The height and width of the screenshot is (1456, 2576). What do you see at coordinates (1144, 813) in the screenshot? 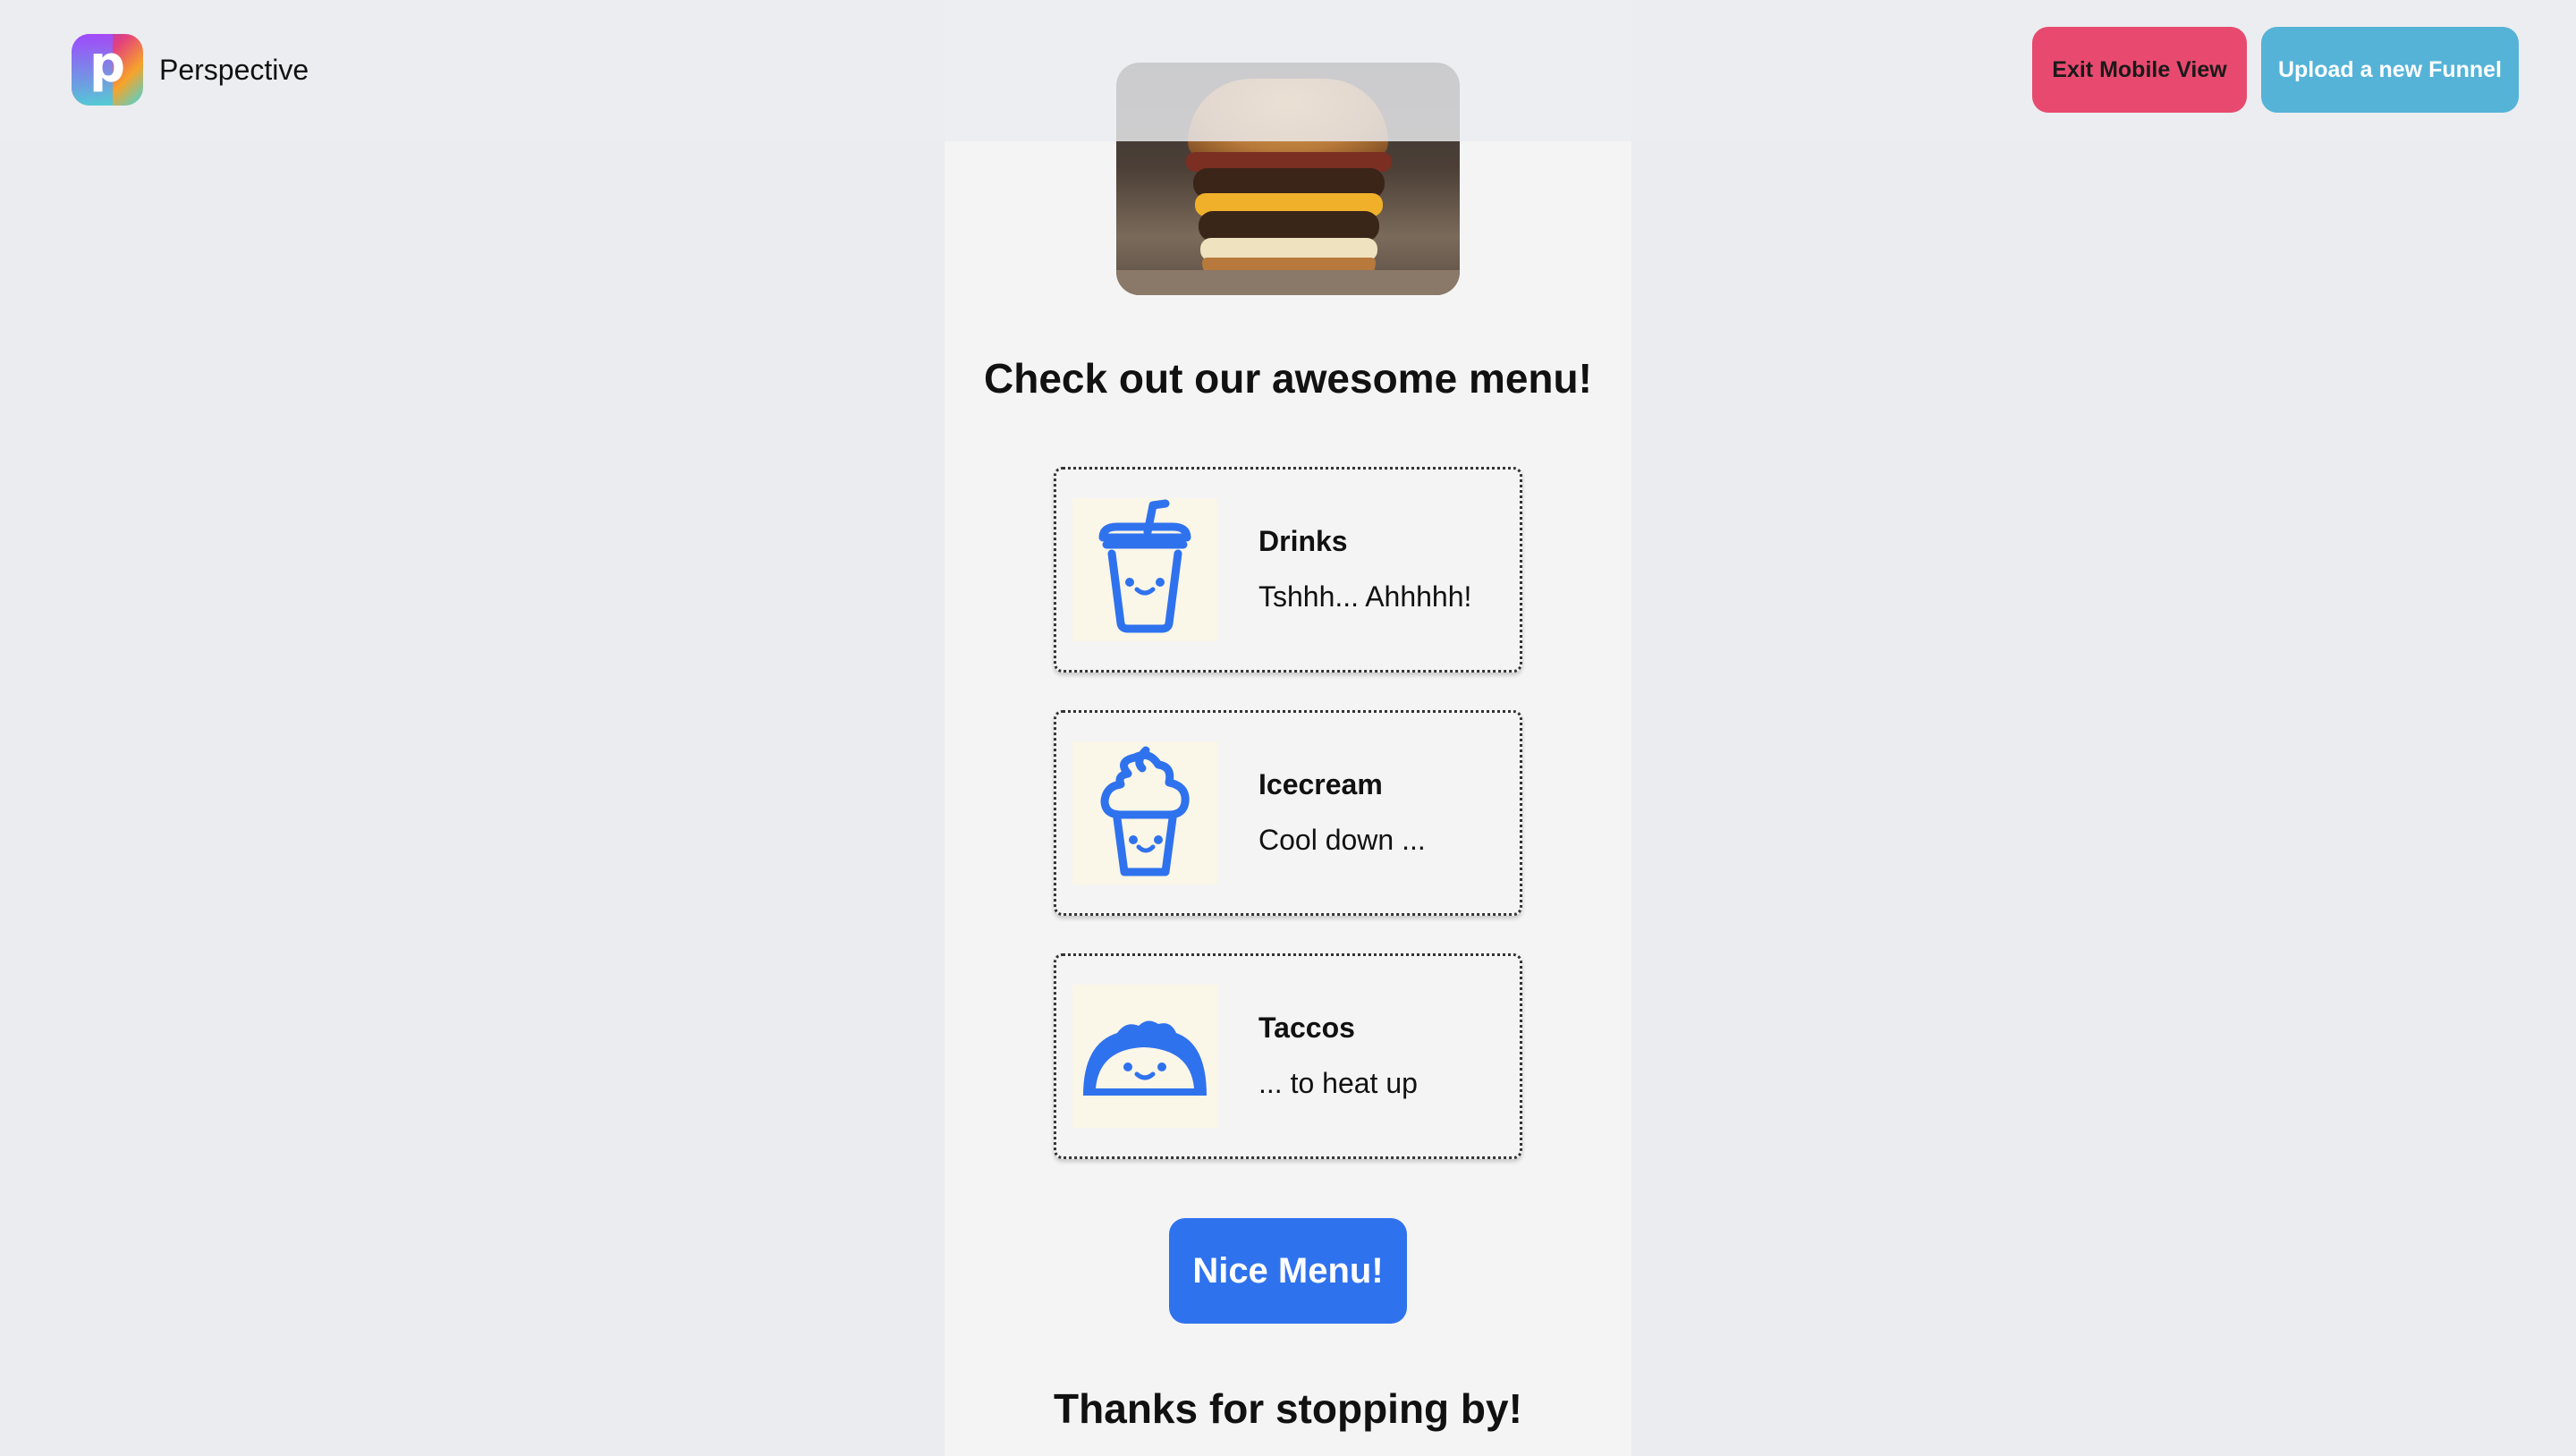
I see `icecream-icon` at bounding box center [1144, 813].